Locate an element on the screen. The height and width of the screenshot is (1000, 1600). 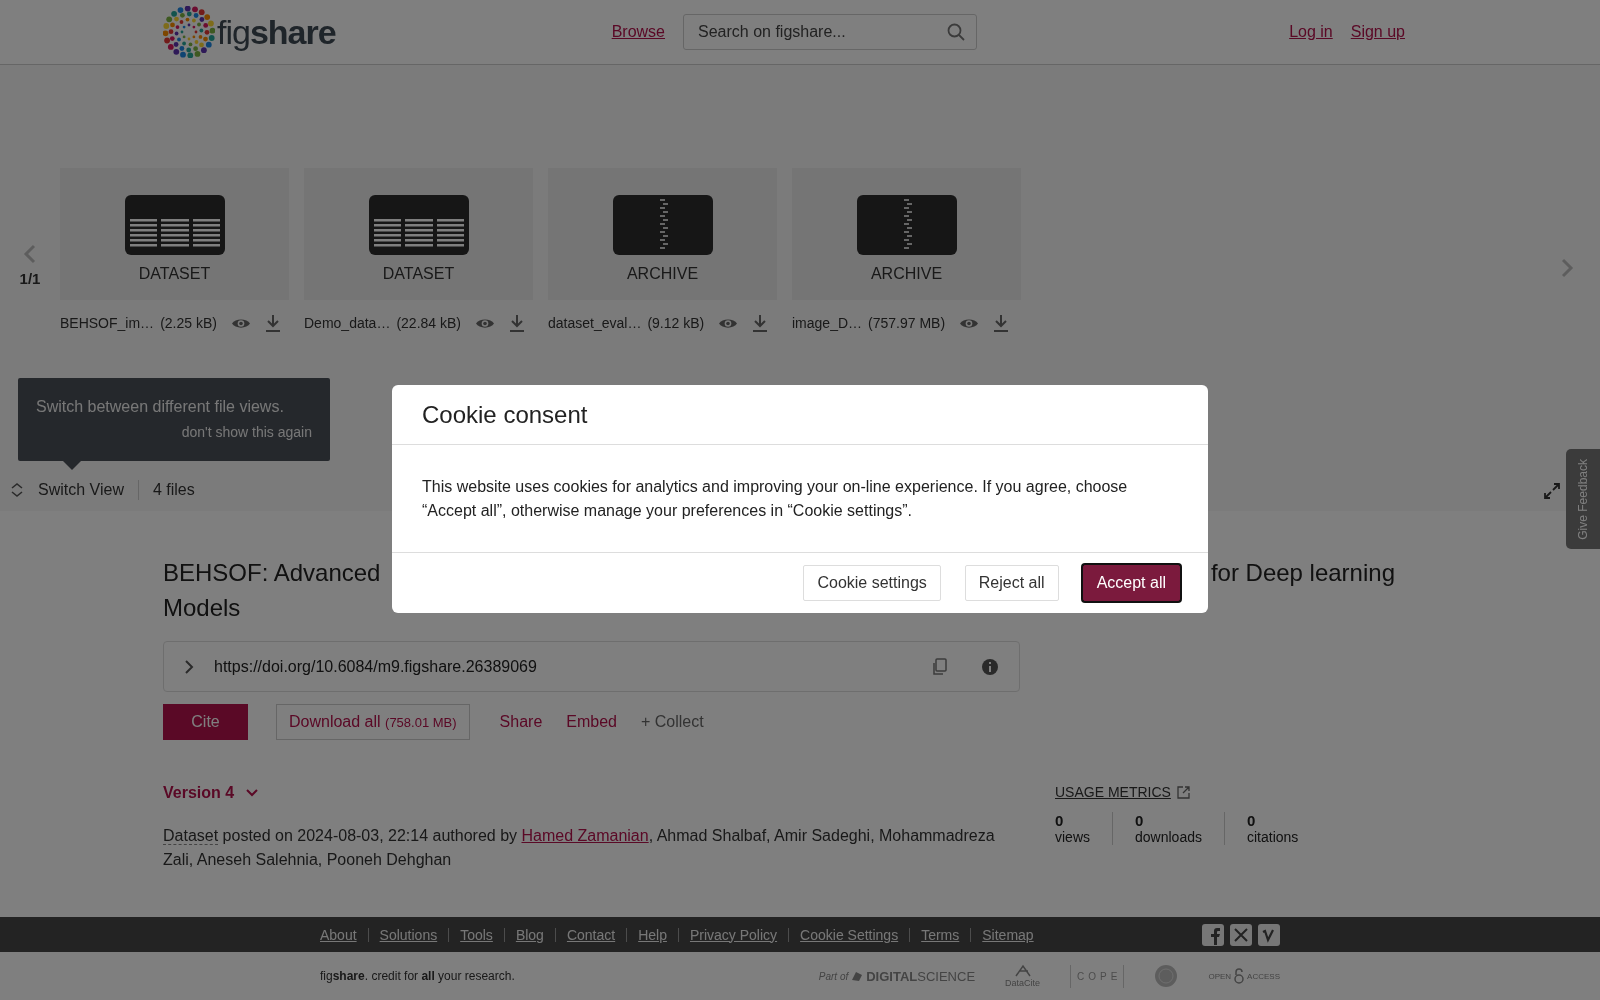
footer-link: Sitemap is located at coordinates (1008, 934).